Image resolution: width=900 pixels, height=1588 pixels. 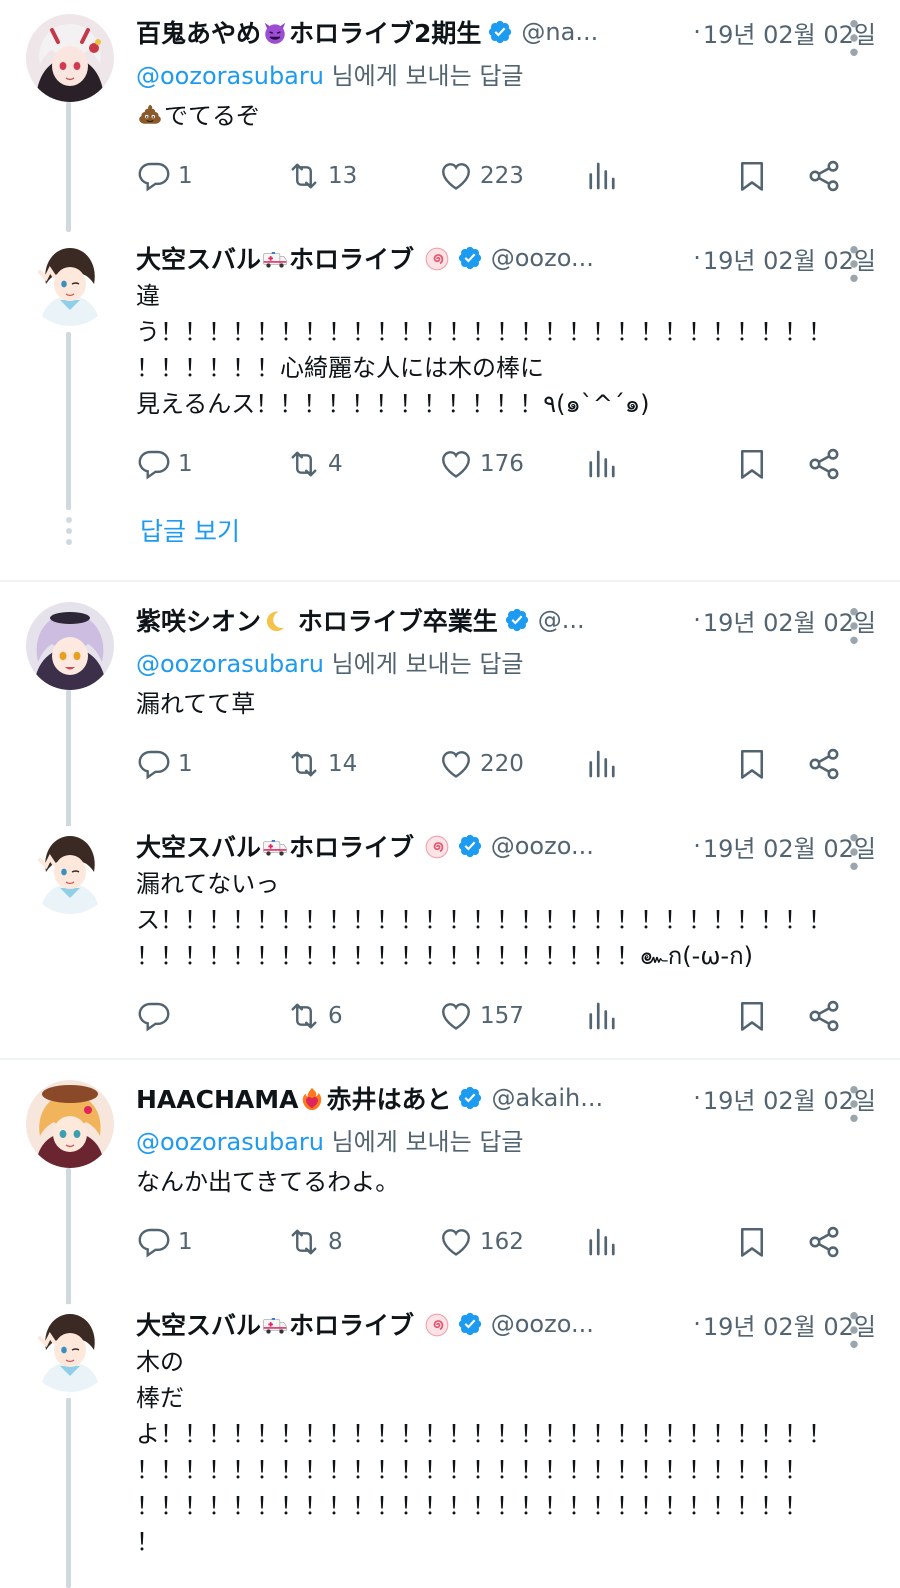 I want to click on divider, so click(x=450, y=1059).